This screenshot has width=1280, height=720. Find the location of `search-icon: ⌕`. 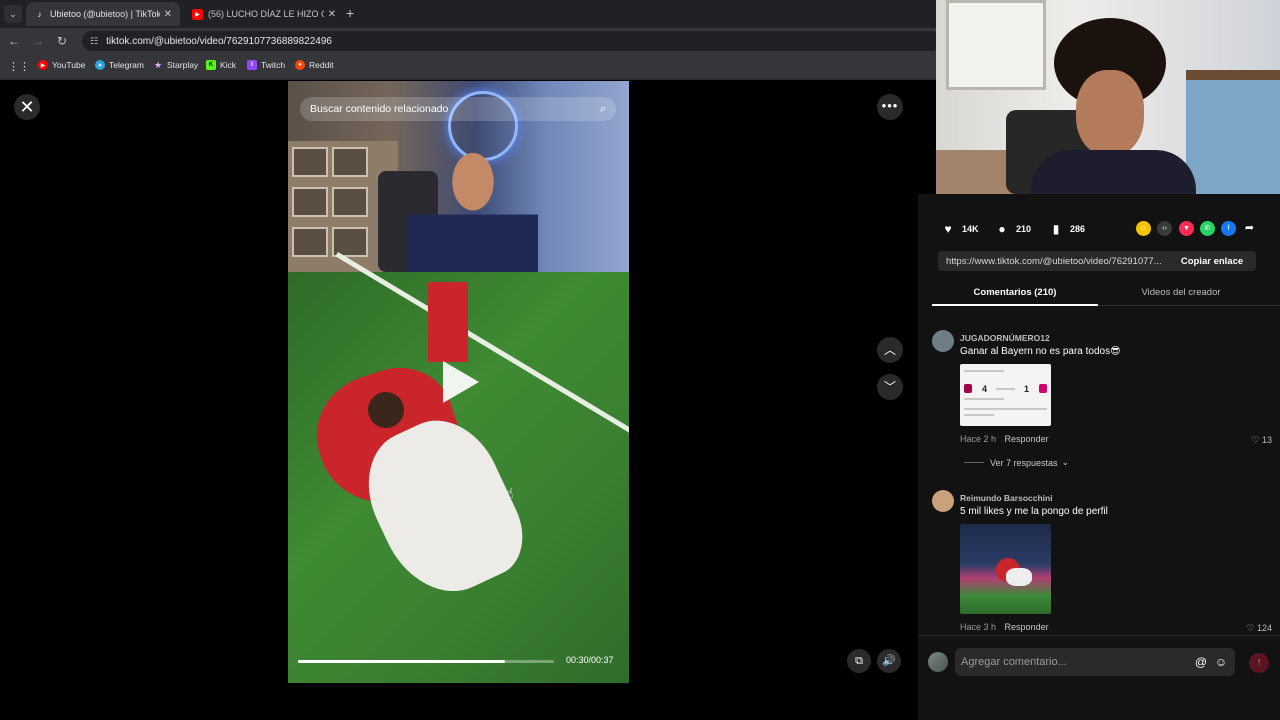

search-icon: ⌕ is located at coordinates (603, 109).